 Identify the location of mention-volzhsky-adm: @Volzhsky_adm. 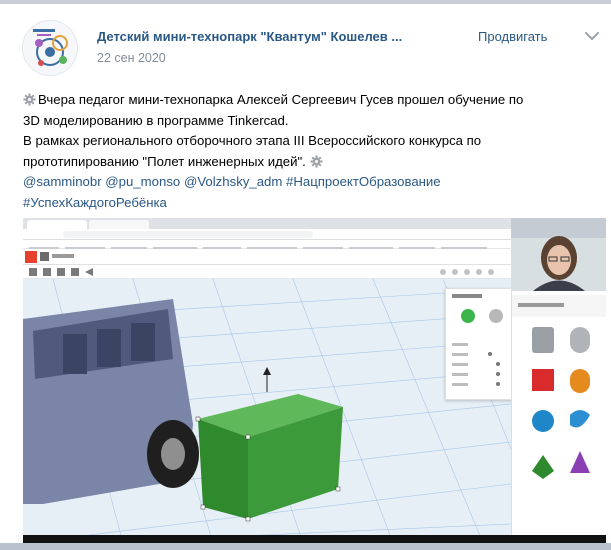
(233, 181).